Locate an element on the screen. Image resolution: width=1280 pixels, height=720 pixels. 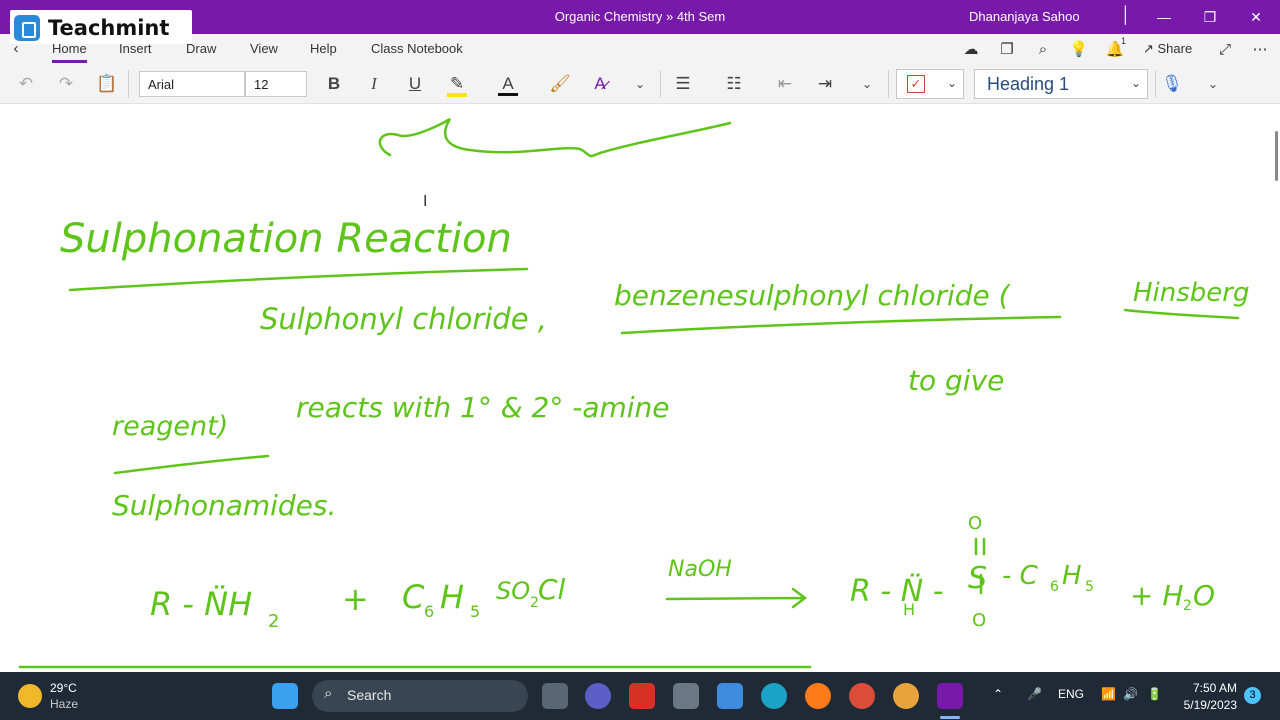
eq-reactant2-cl: Cl is located at coordinates (552, 589).